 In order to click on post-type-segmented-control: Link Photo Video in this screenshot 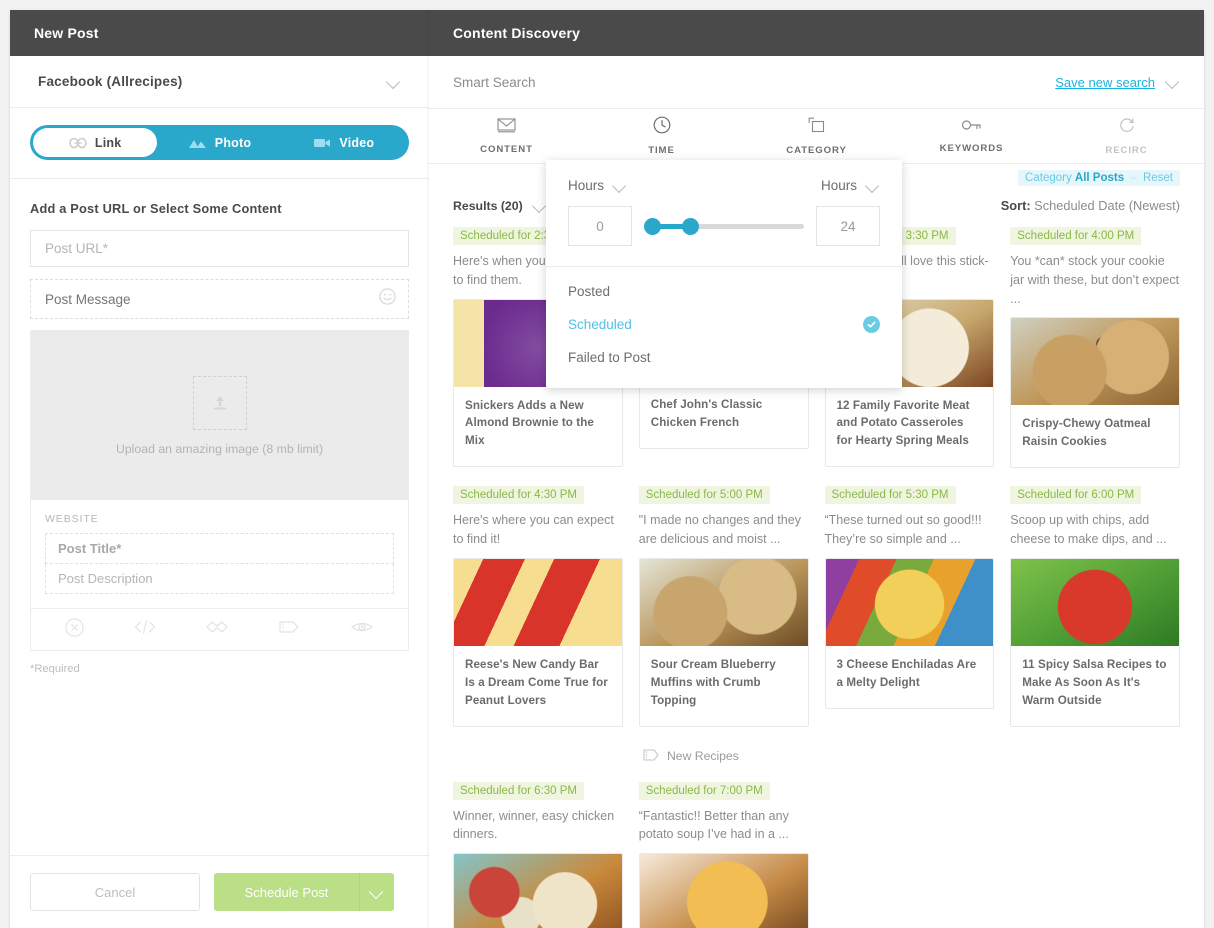, I will do `click(219, 142)`.